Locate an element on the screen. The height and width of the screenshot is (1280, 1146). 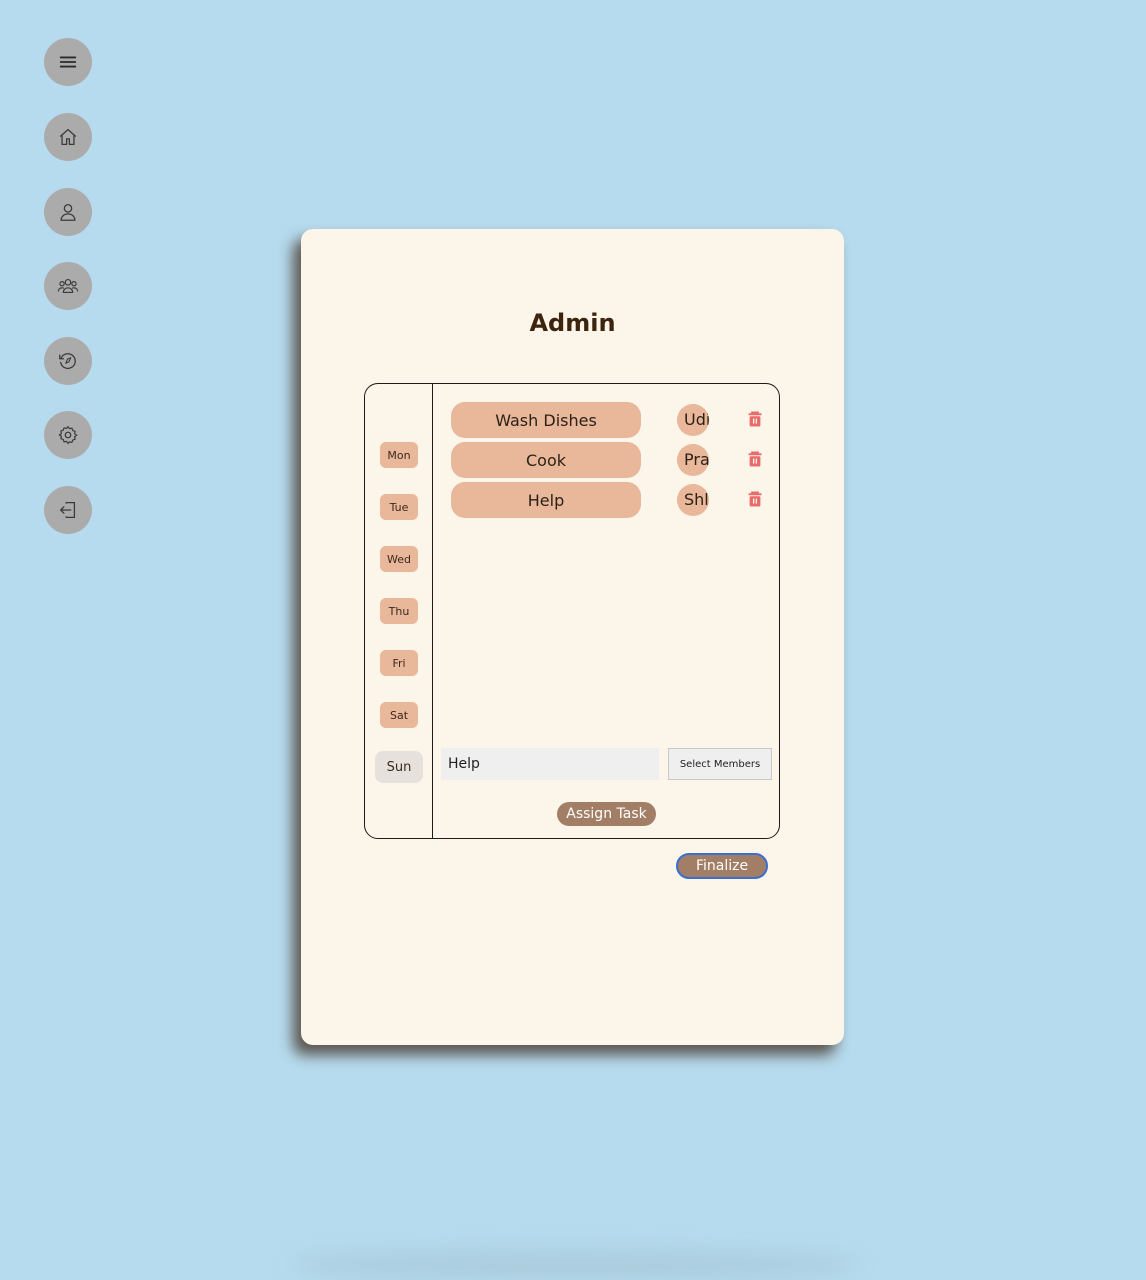
day-button-sat: Sat is located at coordinates (399, 715).